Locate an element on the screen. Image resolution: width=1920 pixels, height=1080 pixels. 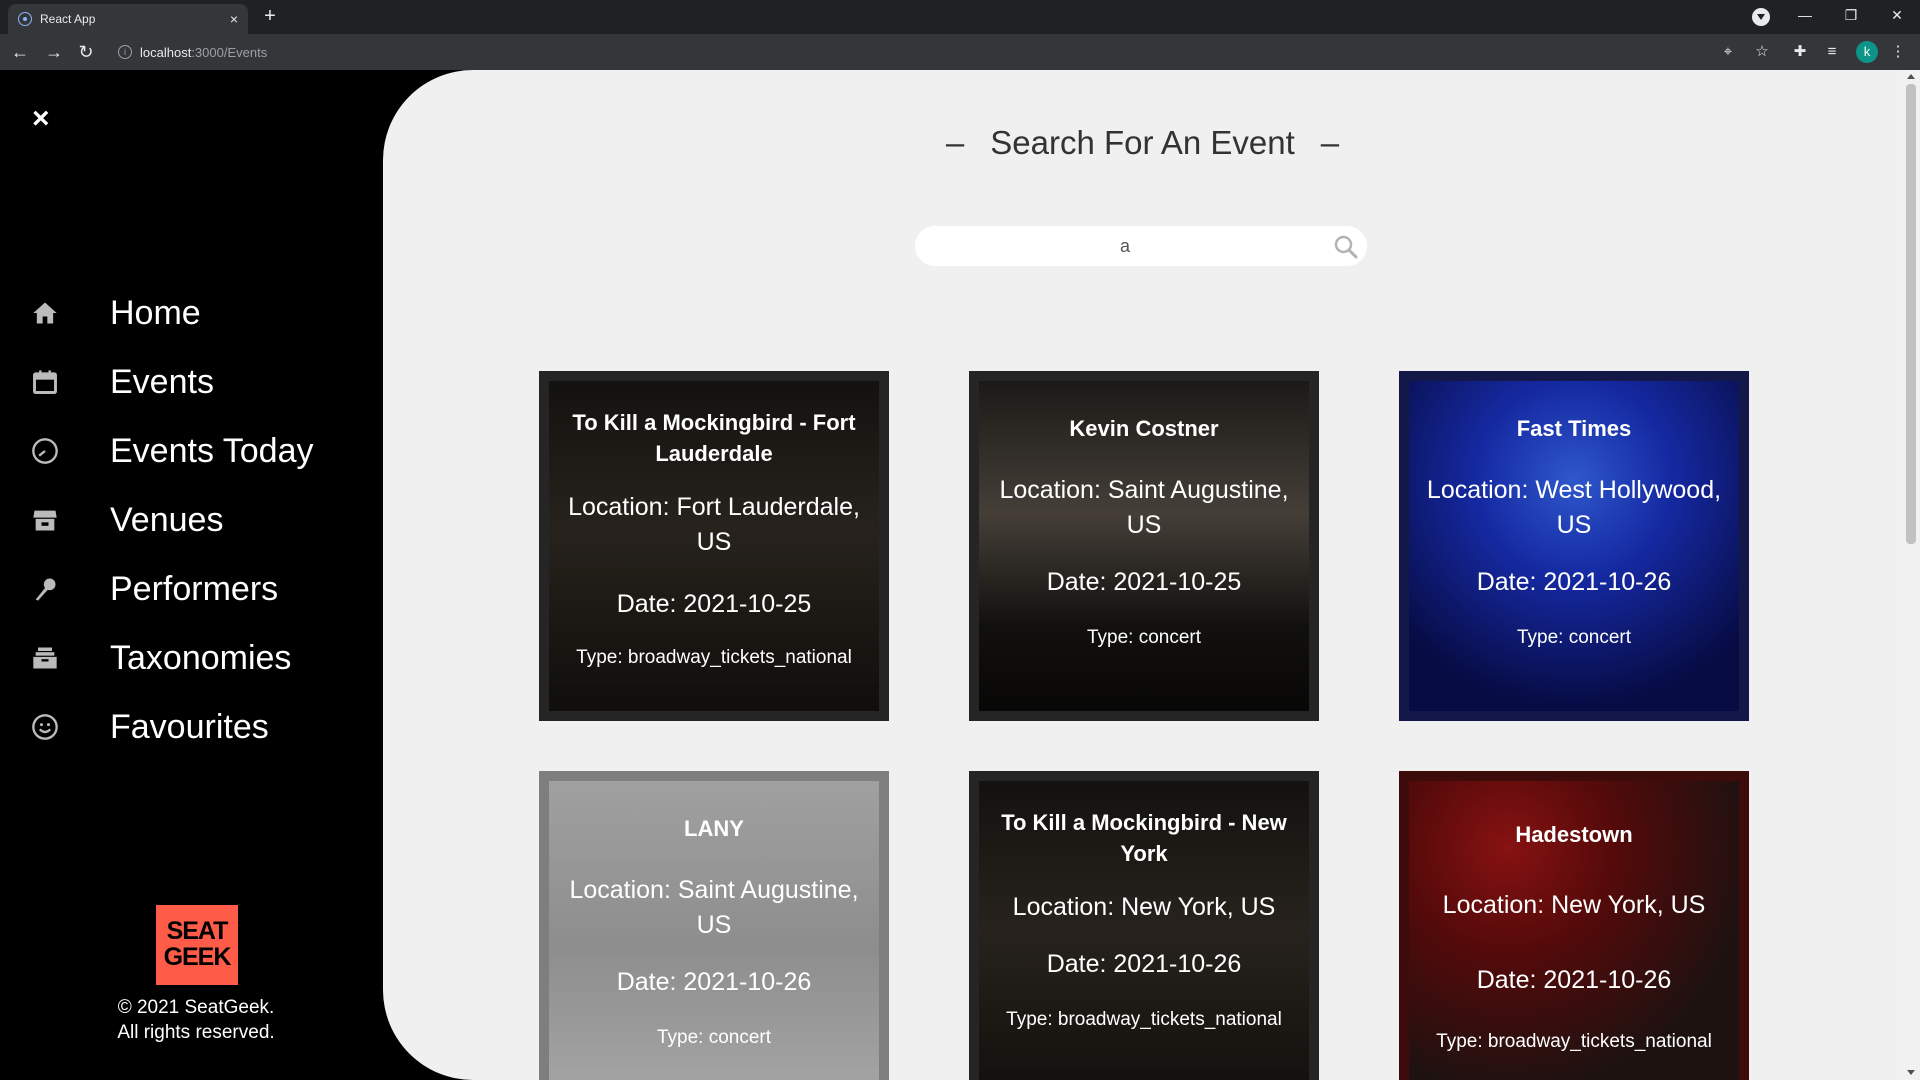
profile-avatar: k is located at coordinates (1867, 52).